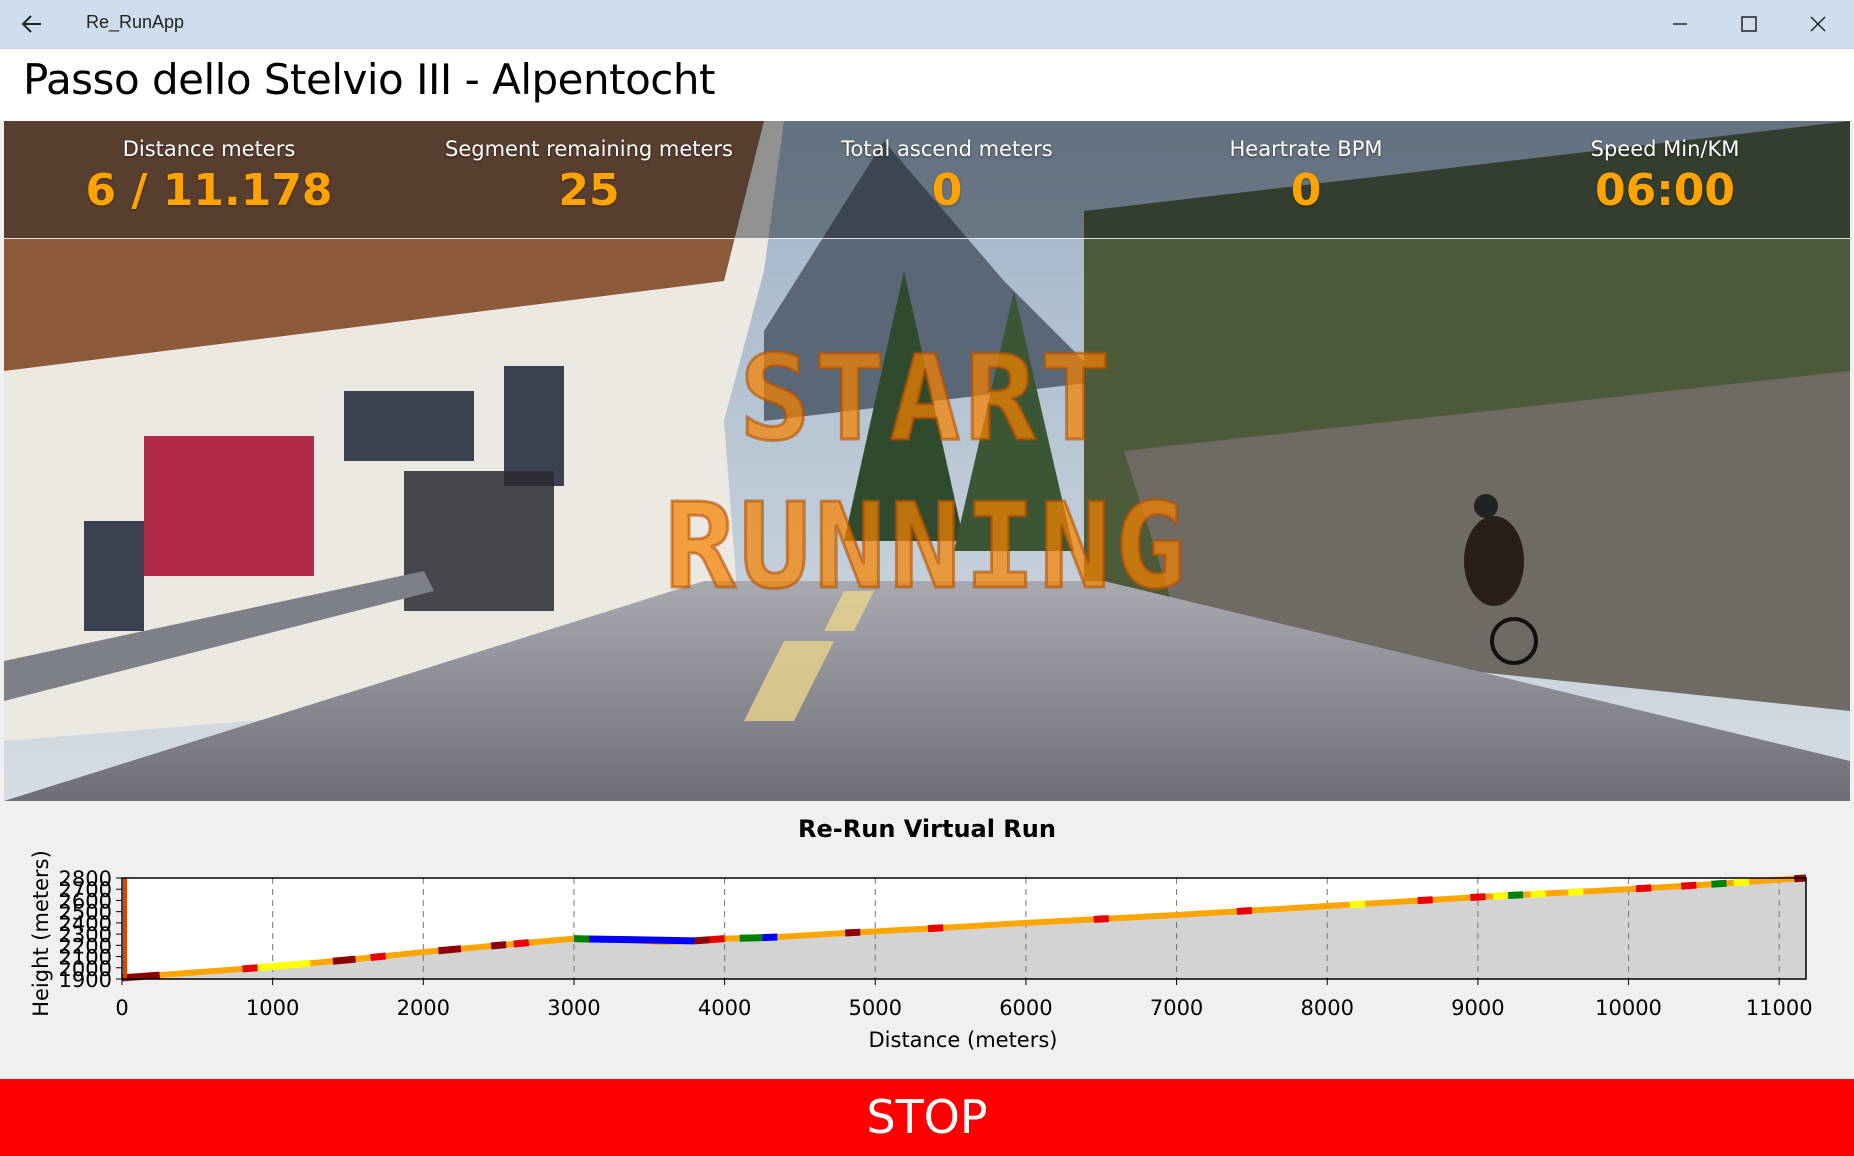 Image resolution: width=1854 pixels, height=1156 pixels. Describe the element at coordinates (927, 829) in the screenshot. I see `chart-title: Re-Run Virtual Run` at that location.